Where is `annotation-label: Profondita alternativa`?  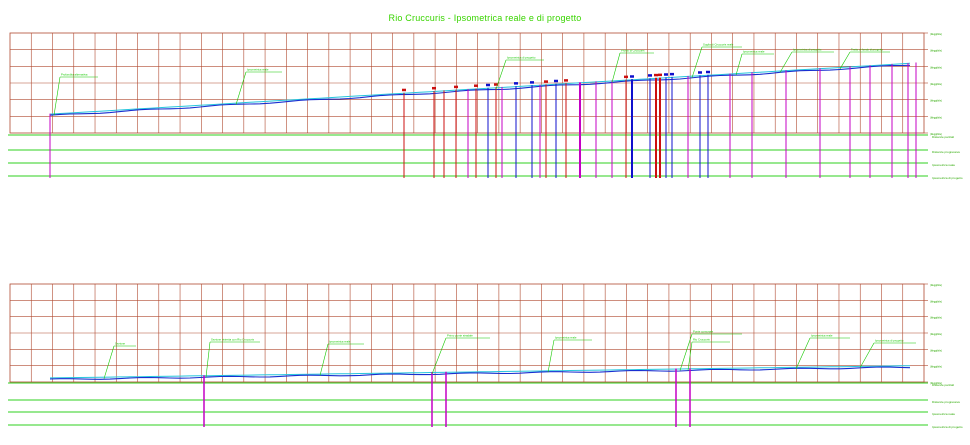
annotation-label: Profondita alternativa is located at coordinates (74, 75).